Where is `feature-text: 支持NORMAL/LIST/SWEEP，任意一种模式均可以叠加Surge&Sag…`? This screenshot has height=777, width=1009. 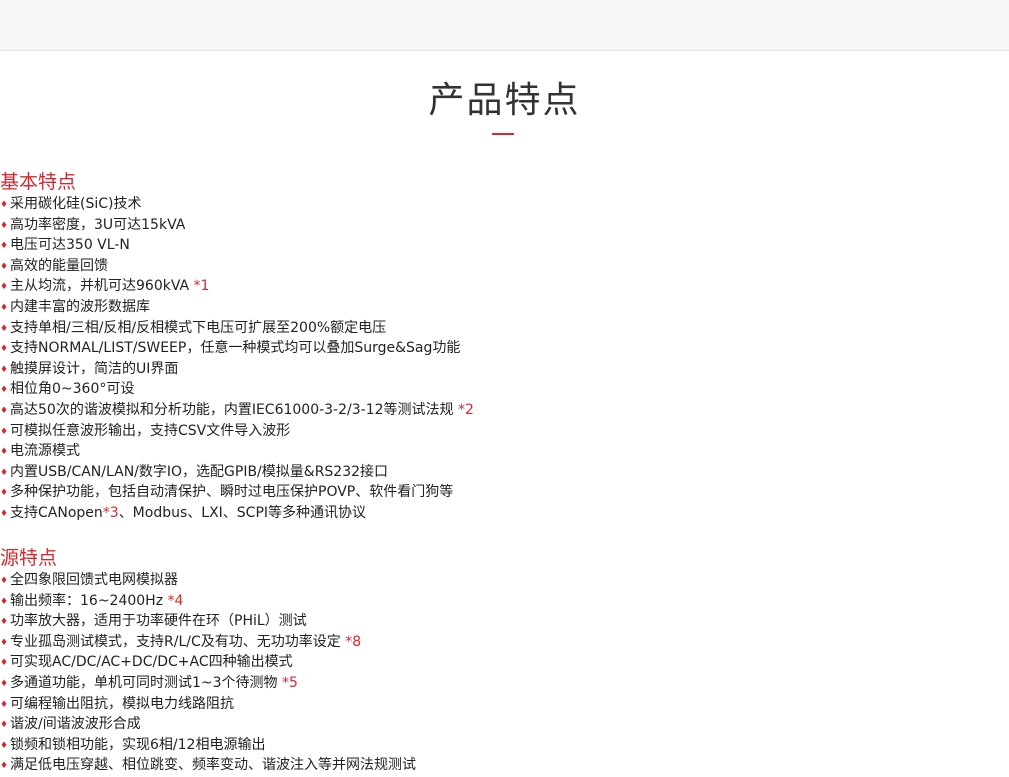
feature-text: 支持NORMAL/LIST/SWEEP，任意一种模式均可以叠加Surge&Sag… is located at coordinates (235, 348).